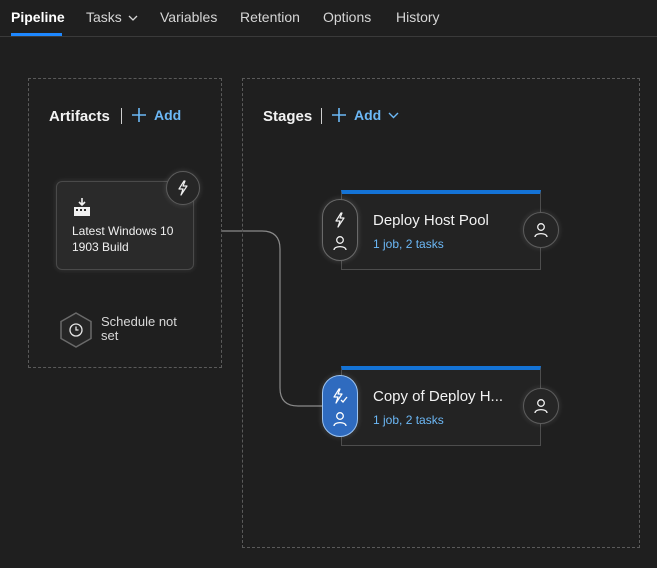 This screenshot has width=657, height=568. What do you see at coordinates (431, 220) in the screenshot?
I see `stage-name: Deploy Host Pool` at bounding box center [431, 220].